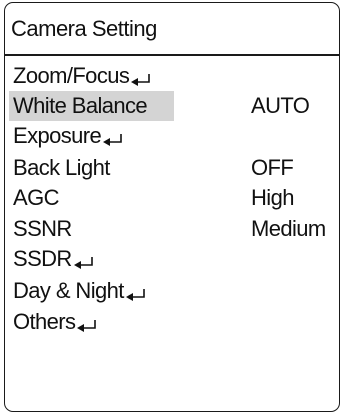 The height and width of the screenshot is (412, 346). I want to click on menu-item-label-wrap: Back Light, so click(62, 168).